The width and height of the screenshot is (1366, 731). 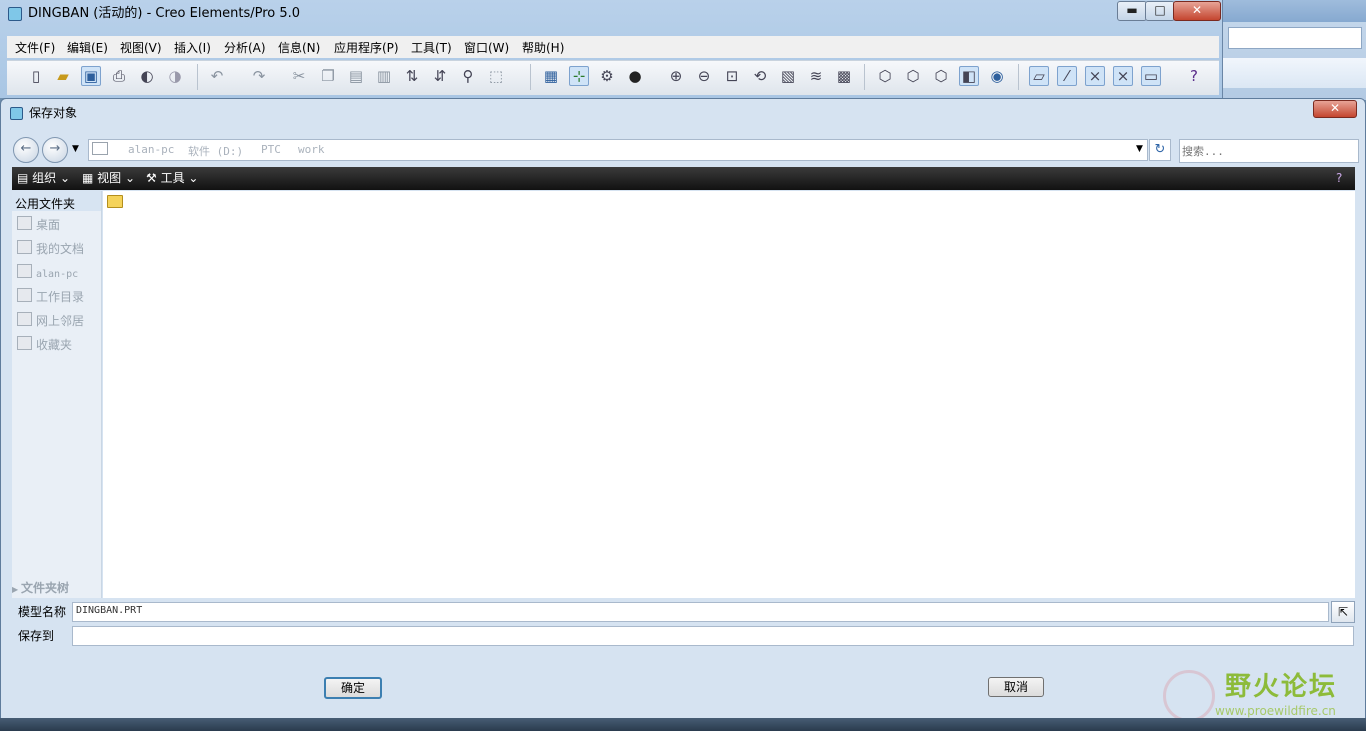 What do you see at coordinates (151, 149) in the screenshot?
I see `breadcrumb-computer: alan-pc` at bounding box center [151, 149].